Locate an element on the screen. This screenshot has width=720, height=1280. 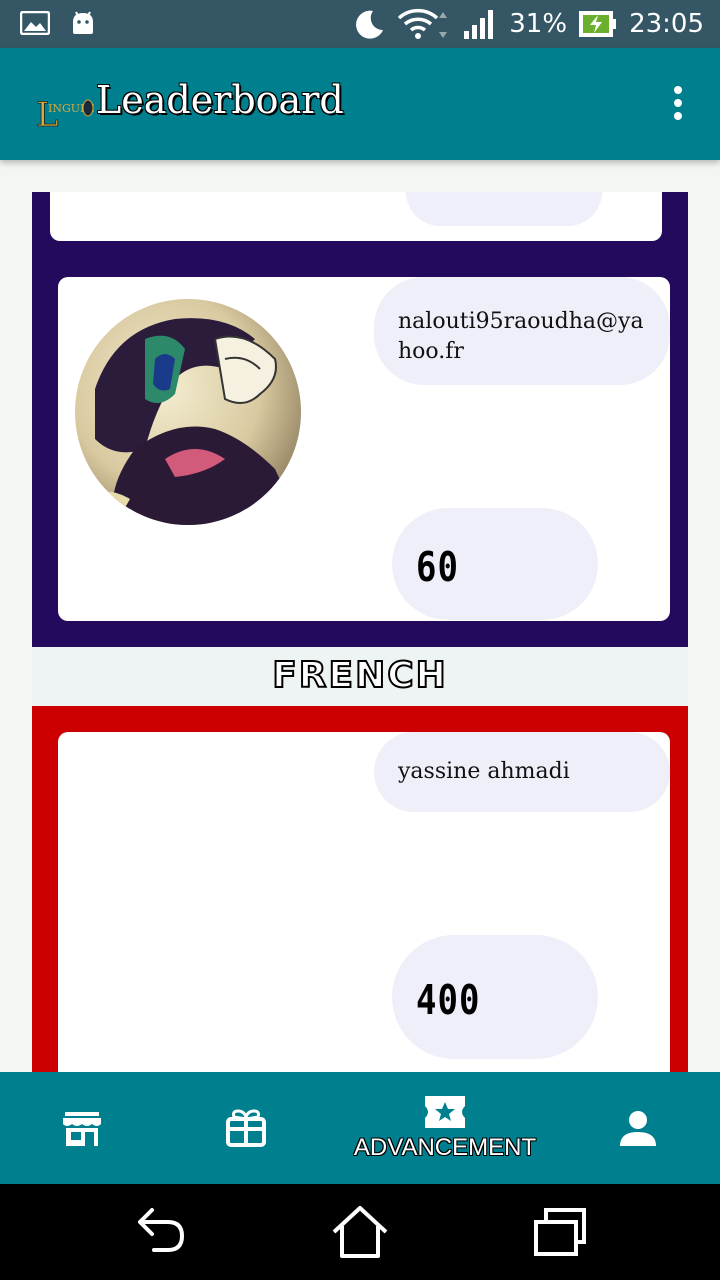
app-toolbar: L INGUED Leaderboard is located at coordinates (360, 104).